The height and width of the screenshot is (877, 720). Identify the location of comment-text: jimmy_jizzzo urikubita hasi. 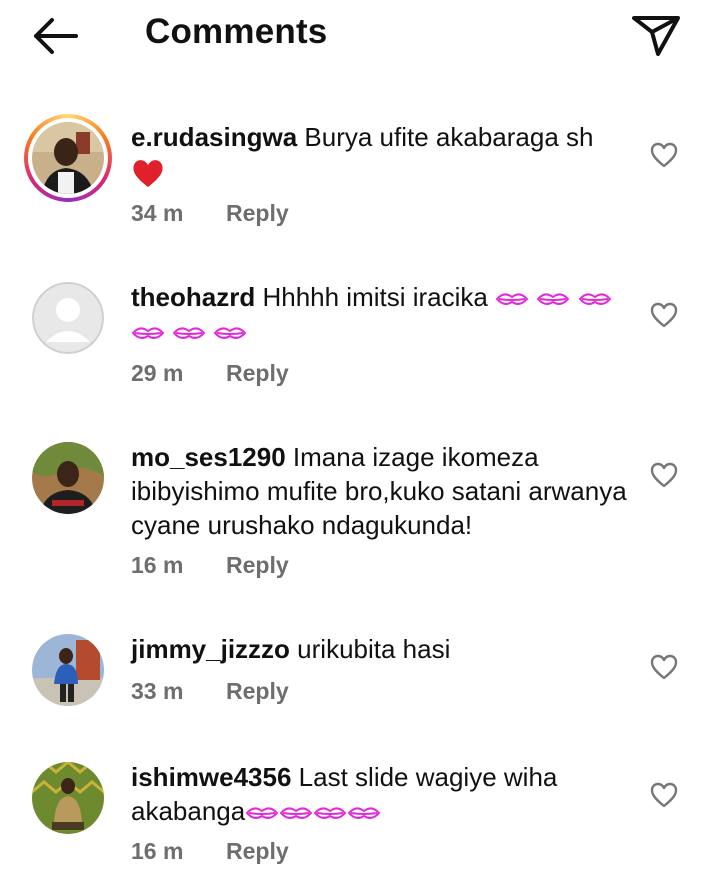
(376, 649).